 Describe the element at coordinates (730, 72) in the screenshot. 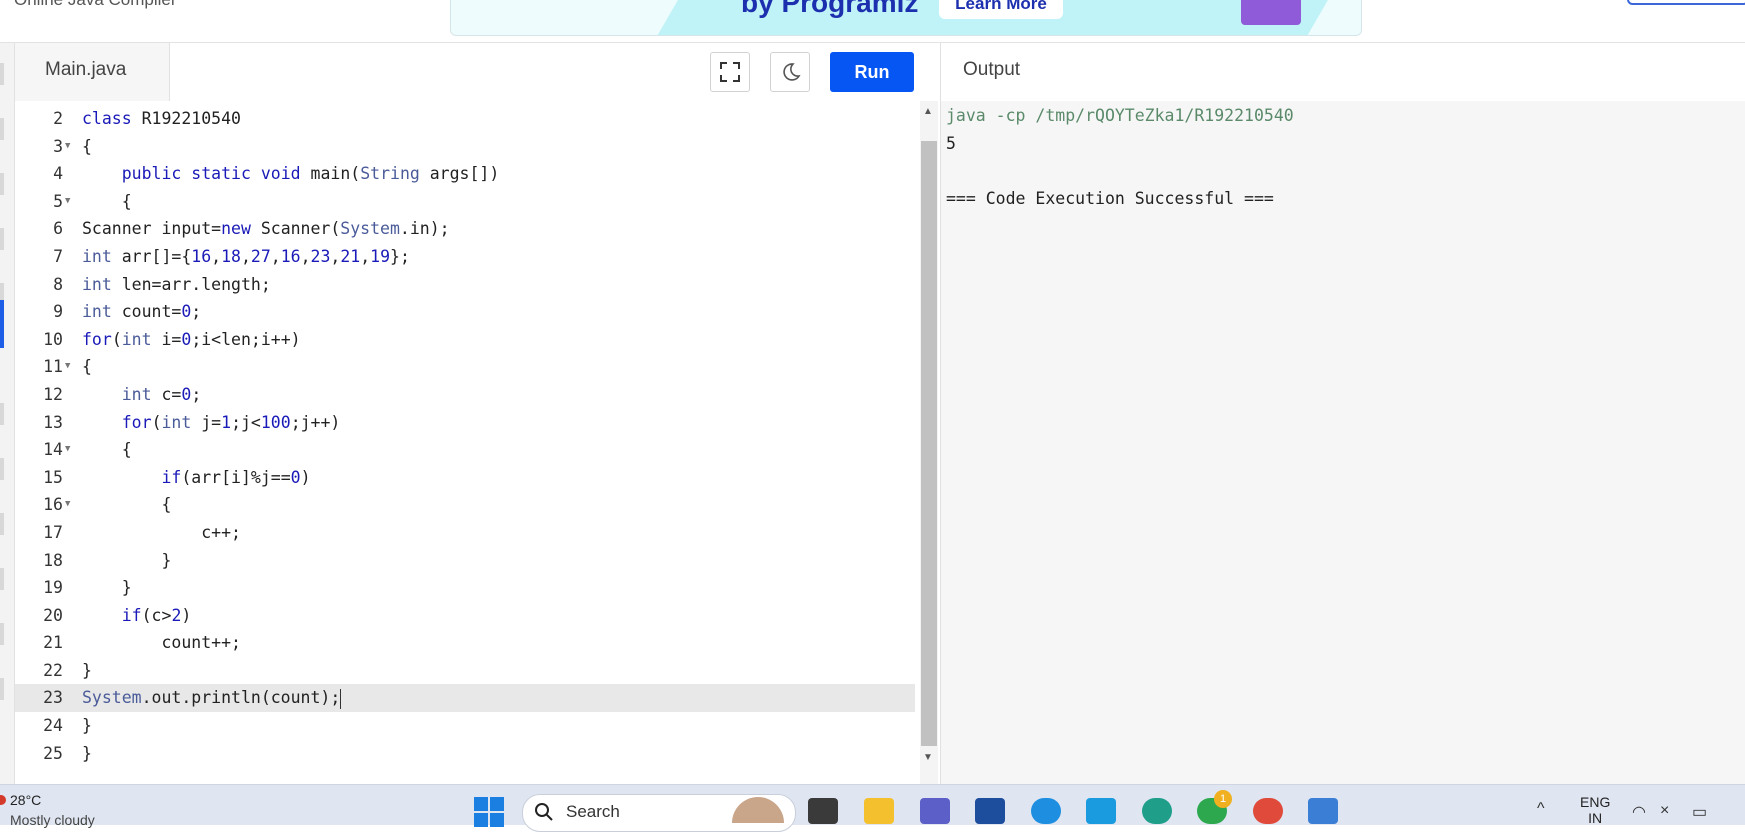

I see `fullscreen-button` at that location.